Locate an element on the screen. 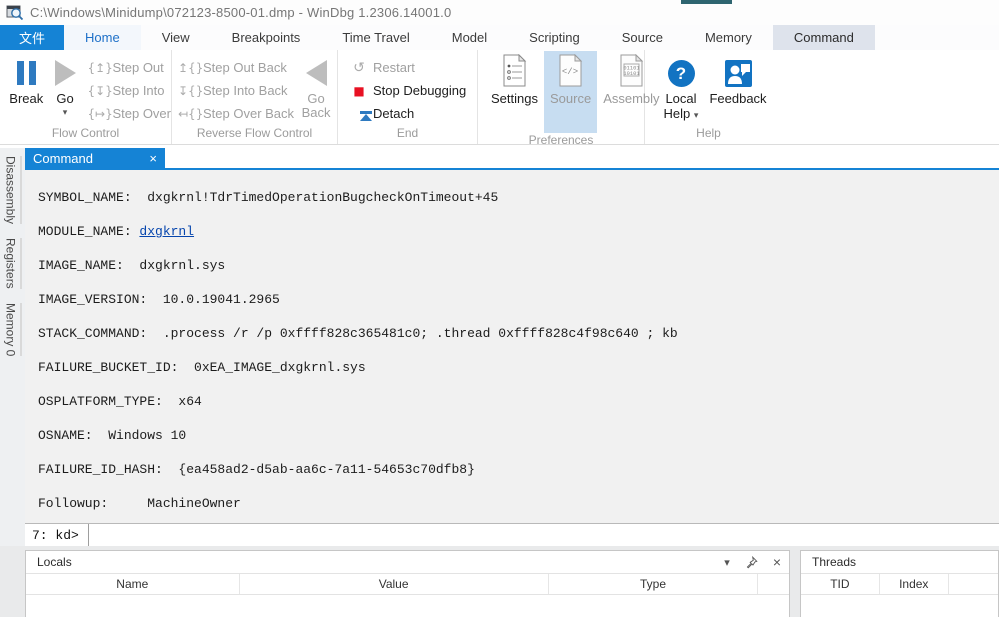  break-label: Break is located at coordinates (26, 98).